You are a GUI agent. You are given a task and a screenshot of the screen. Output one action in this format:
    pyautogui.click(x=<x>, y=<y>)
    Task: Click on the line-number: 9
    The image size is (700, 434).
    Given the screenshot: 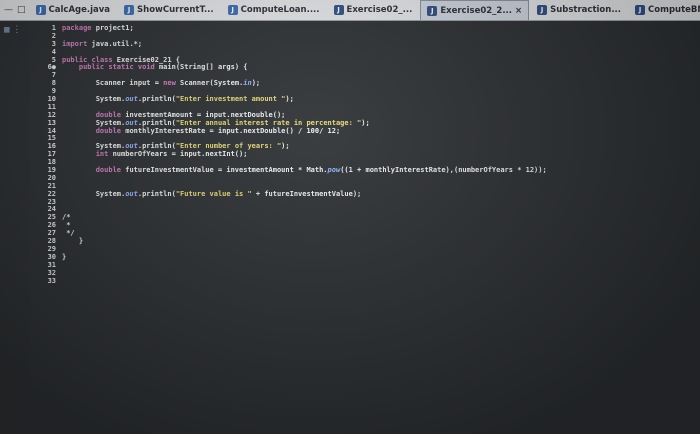 What is the action you would take?
    pyautogui.click(x=53, y=91)
    